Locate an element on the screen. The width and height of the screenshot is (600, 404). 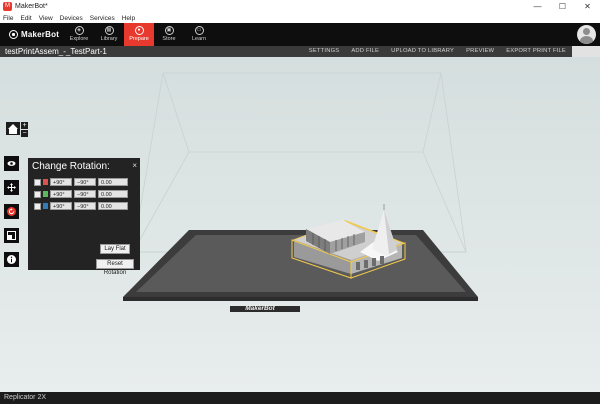
minimize-button: — is located at coordinates (537, 7).